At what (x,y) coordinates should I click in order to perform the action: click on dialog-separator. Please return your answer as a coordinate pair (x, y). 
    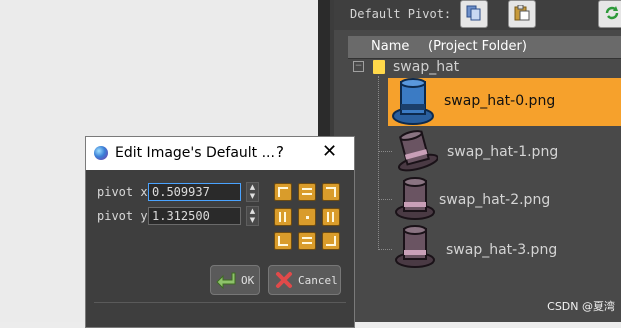
    Looking at the image, I should click on (220, 302).